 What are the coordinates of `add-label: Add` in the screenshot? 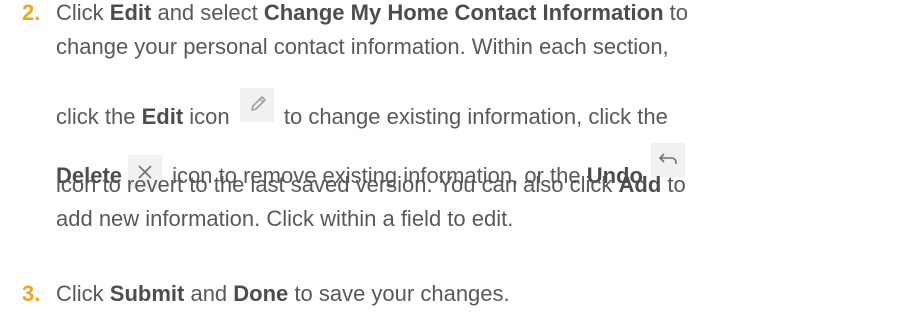 It's located at (640, 184).